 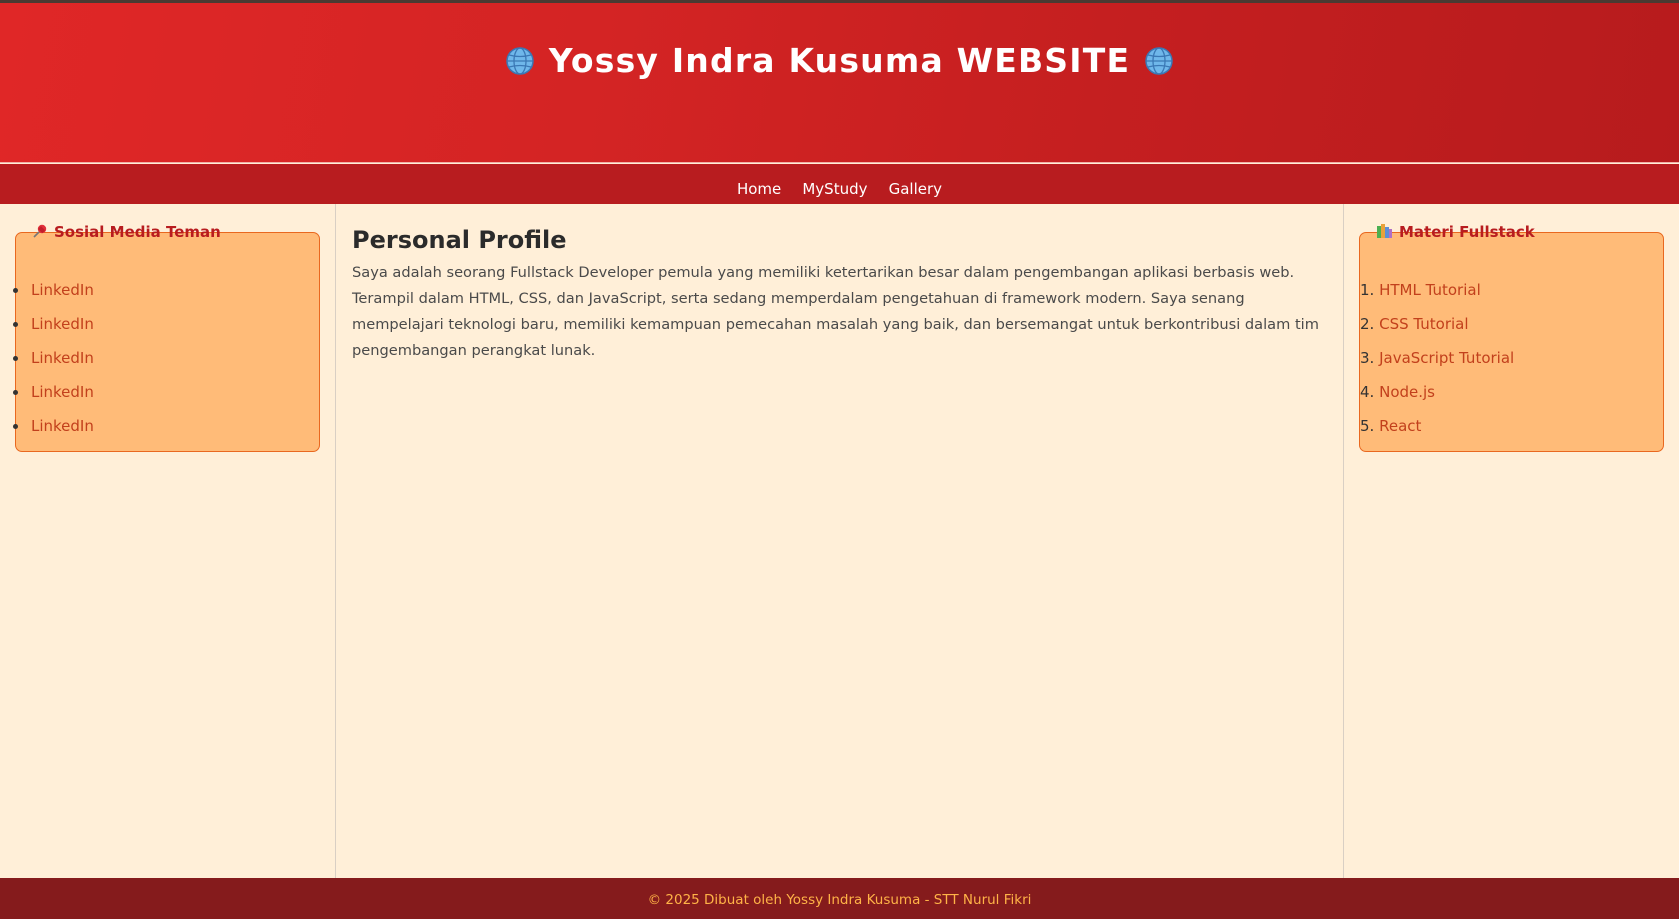 What do you see at coordinates (1407, 392) in the screenshot?
I see `nodejs-link: Node.js` at bounding box center [1407, 392].